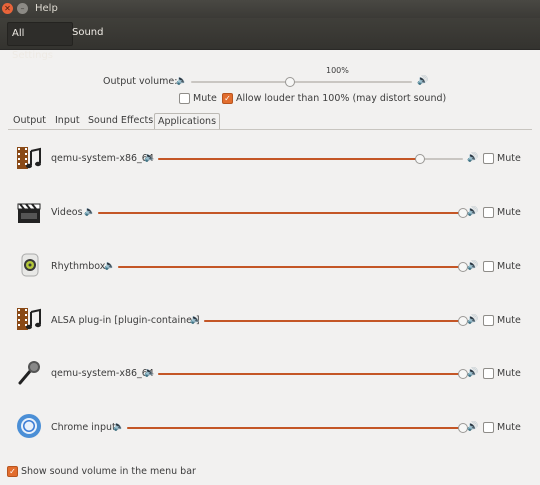 The height and width of the screenshot is (485, 540). Describe the element at coordinates (420, 159) in the screenshot. I see `app-volume-handle` at that location.